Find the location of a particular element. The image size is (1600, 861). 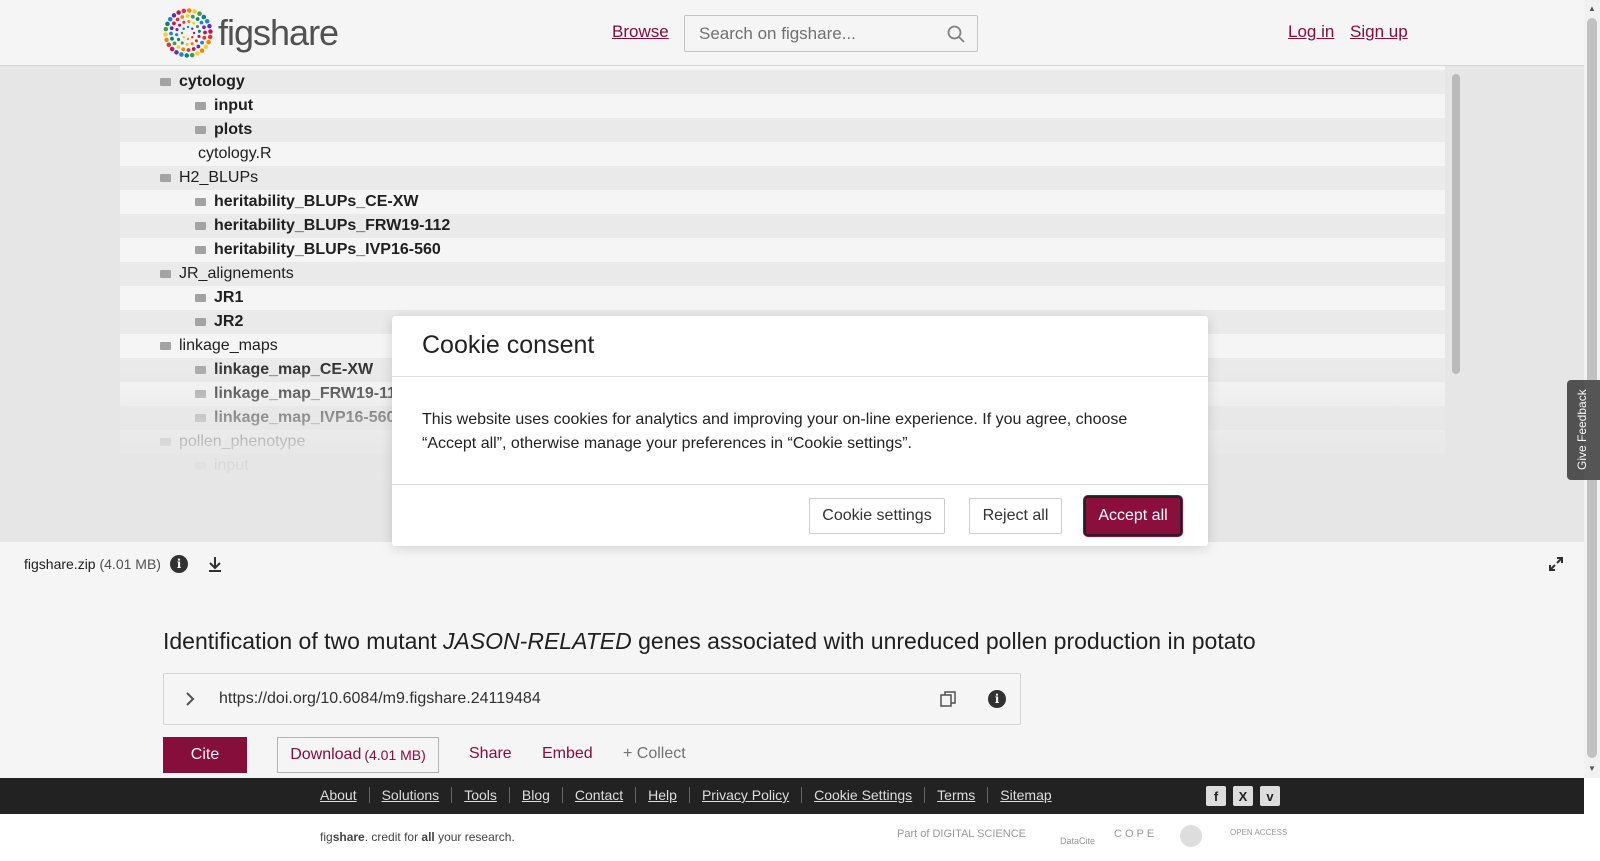

footer-link: Solutions is located at coordinates (410, 795).